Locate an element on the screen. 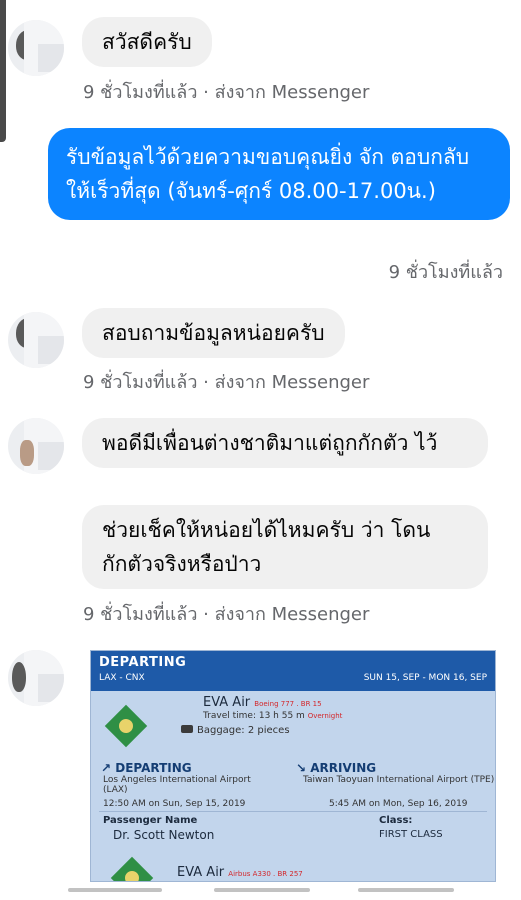 The width and height of the screenshot is (521, 900). departing-airport: Los Angeles International Airport is located at coordinates (177, 780).